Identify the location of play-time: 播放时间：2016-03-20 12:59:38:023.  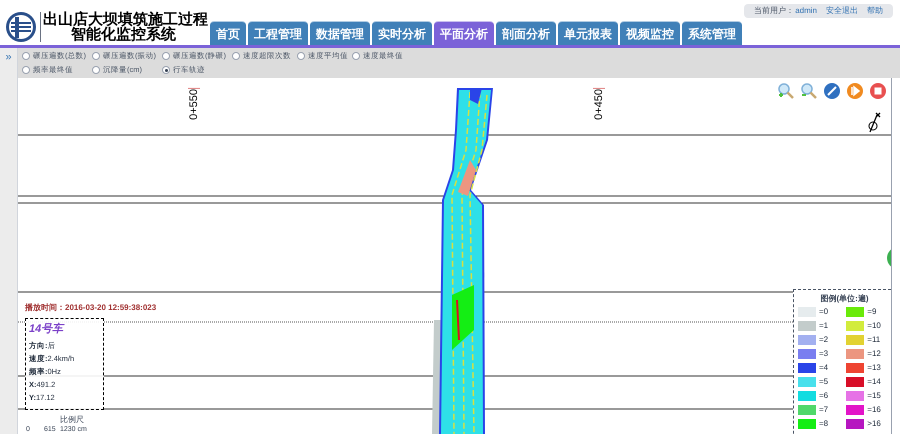
(90, 308).